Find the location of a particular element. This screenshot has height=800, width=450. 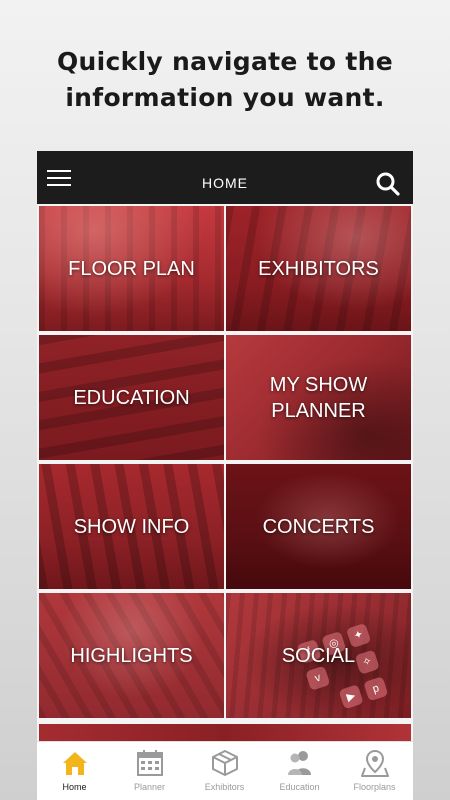

tile-exhibitors: EXHIBITORS is located at coordinates (318, 268).